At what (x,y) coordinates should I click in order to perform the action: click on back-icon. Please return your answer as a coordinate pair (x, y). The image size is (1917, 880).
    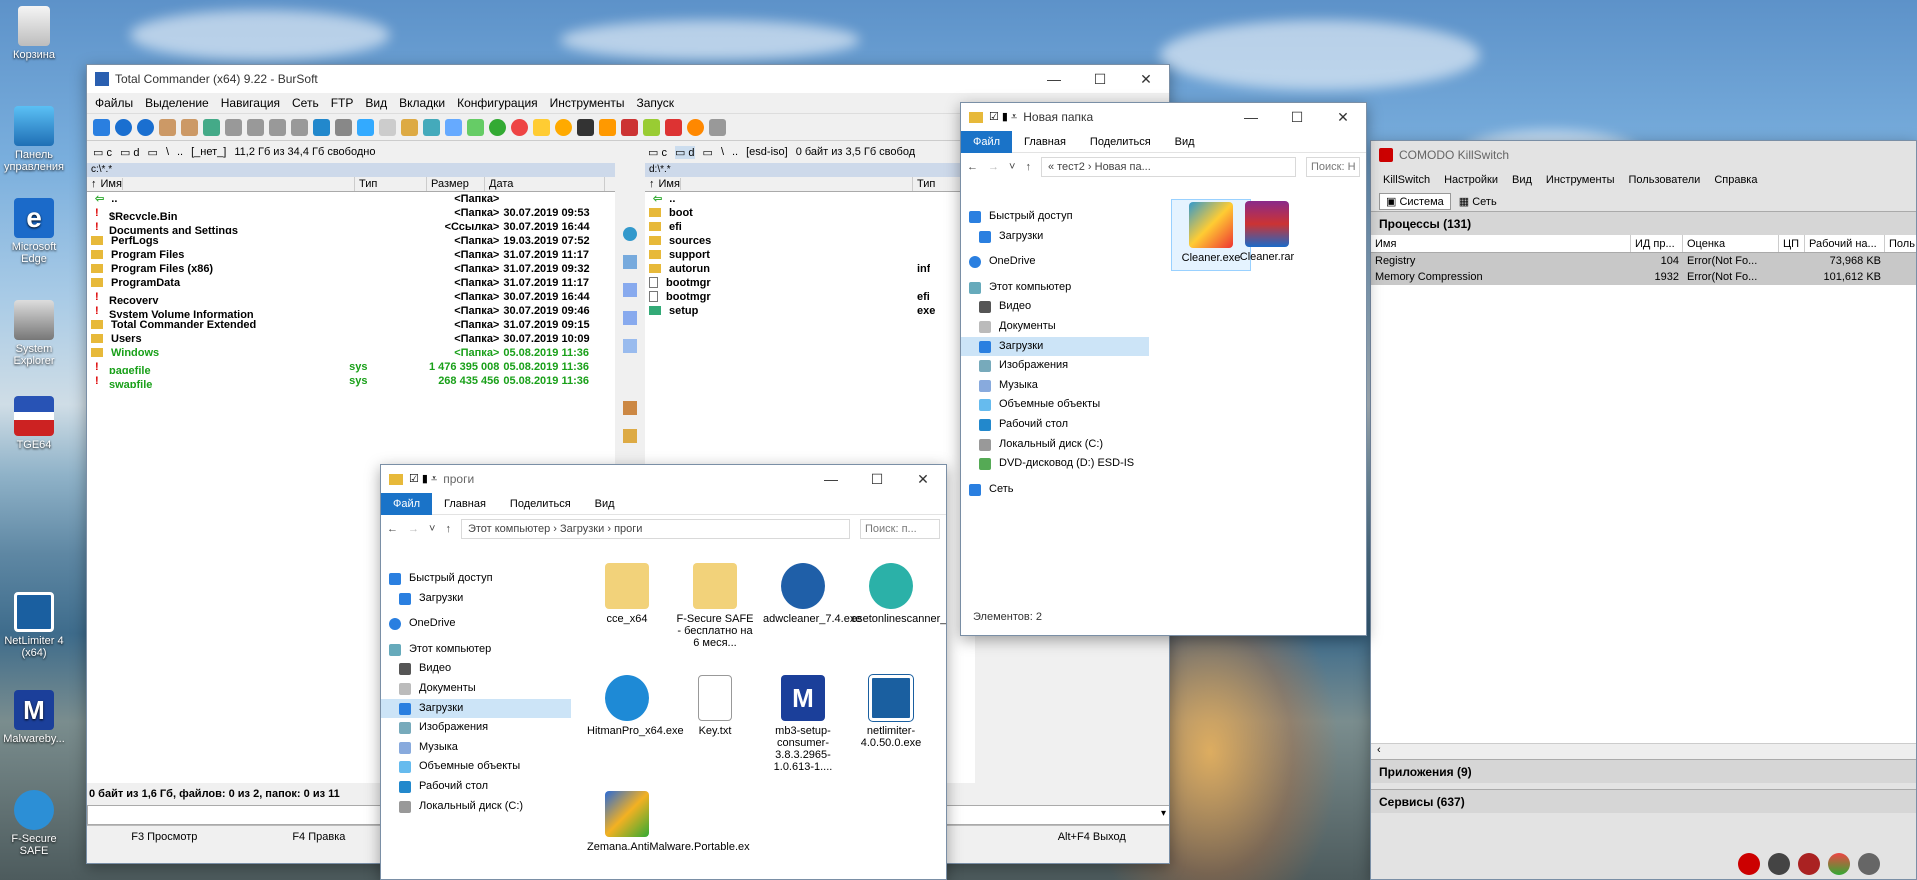
    Looking at the image, I should click on (123, 127).